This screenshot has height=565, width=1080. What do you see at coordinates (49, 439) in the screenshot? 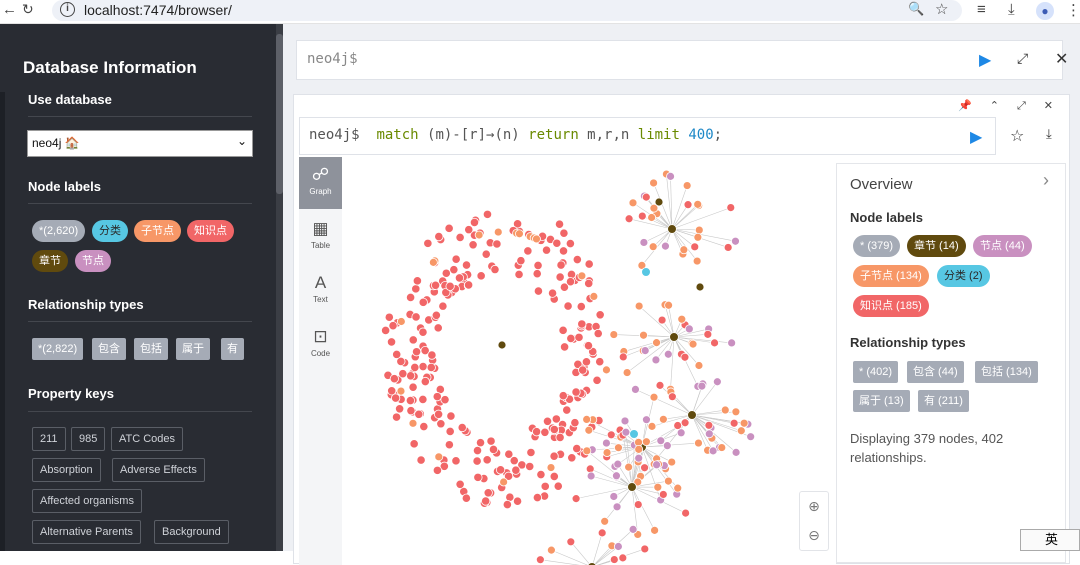
I see `property-key-tag: 211` at bounding box center [49, 439].